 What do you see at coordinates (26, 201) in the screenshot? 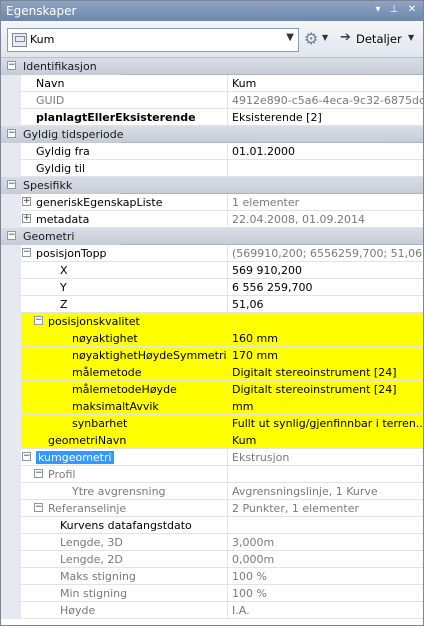
I see `expand-icon: +` at bounding box center [26, 201].